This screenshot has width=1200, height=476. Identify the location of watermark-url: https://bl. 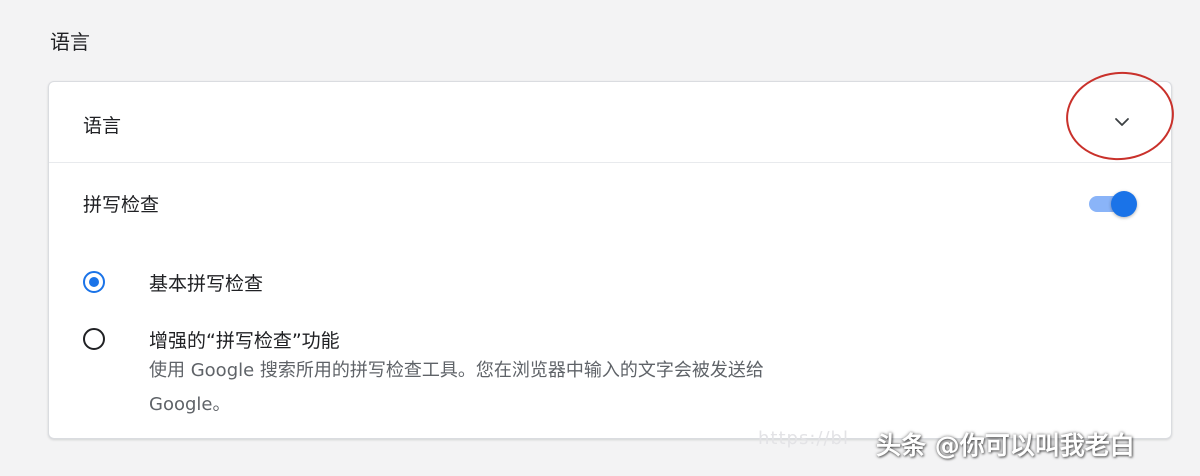
(803, 438).